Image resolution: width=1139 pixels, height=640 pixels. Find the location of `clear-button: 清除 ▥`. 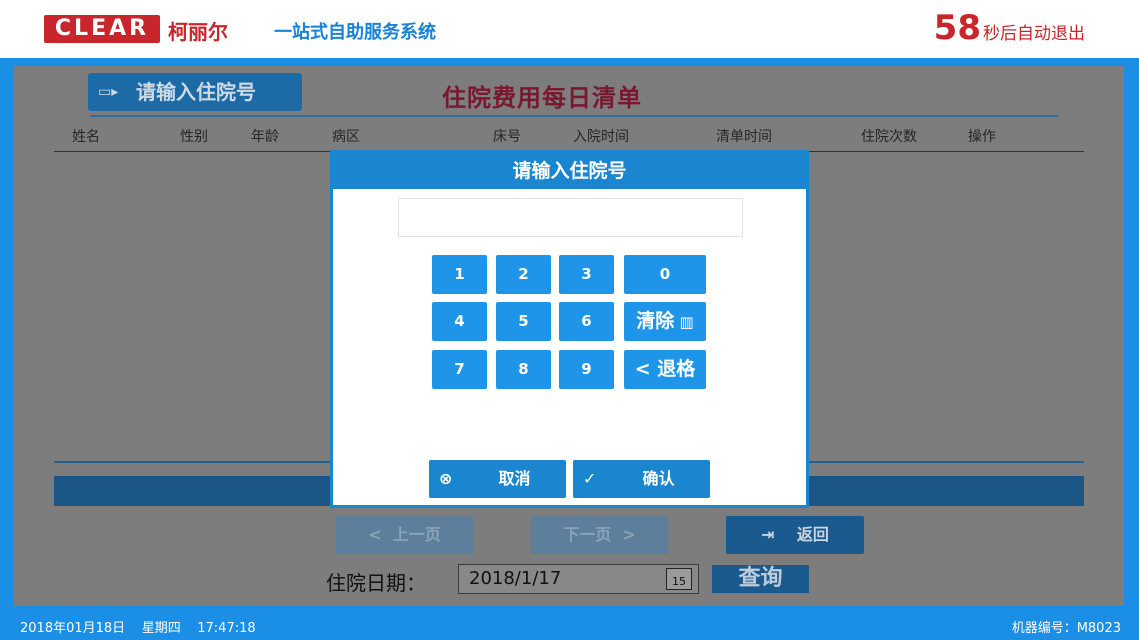

clear-button: 清除 ▥ is located at coordinates (665, 321).